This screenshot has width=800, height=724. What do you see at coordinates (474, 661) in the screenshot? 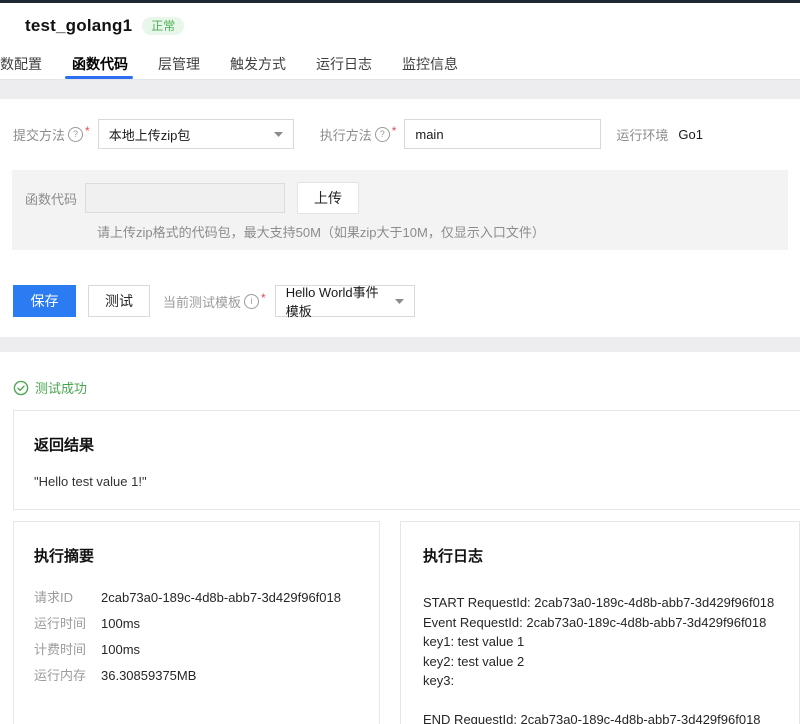
I see `log-line: key2: test value 2` at bounding box center [474, 661].